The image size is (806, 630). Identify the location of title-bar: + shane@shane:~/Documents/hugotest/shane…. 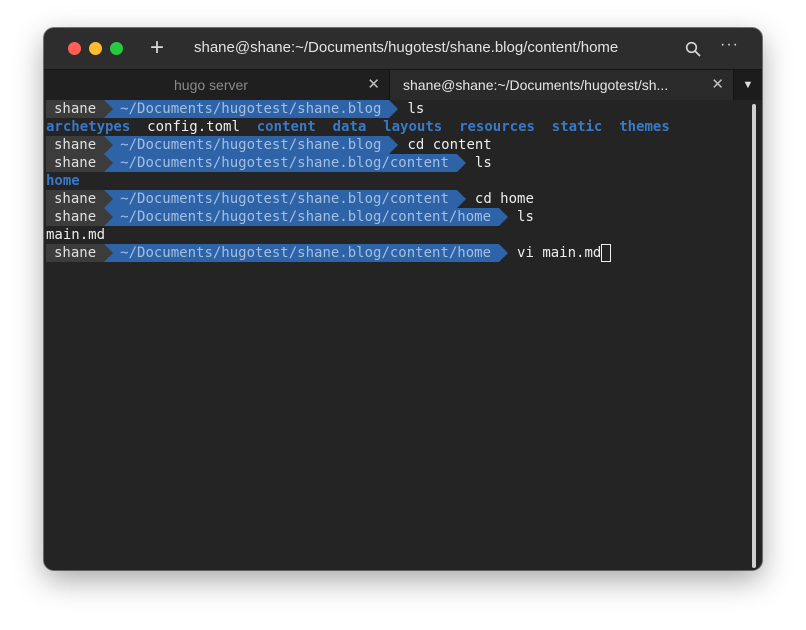
(403, 48).